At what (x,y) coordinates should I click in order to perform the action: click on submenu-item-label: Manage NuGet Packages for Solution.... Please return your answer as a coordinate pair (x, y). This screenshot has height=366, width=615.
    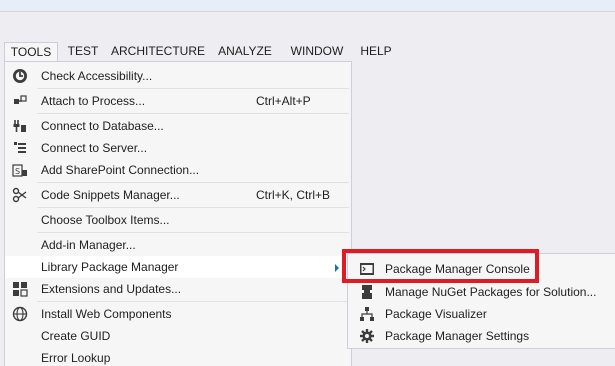
    Looking at the image, I should click on (491, 292).